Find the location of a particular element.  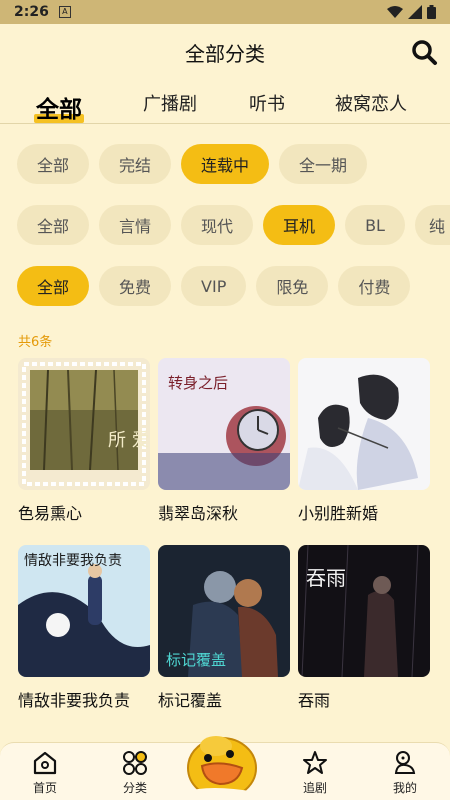

nav-home-label: 首页 is located at coordinates (44, 788).